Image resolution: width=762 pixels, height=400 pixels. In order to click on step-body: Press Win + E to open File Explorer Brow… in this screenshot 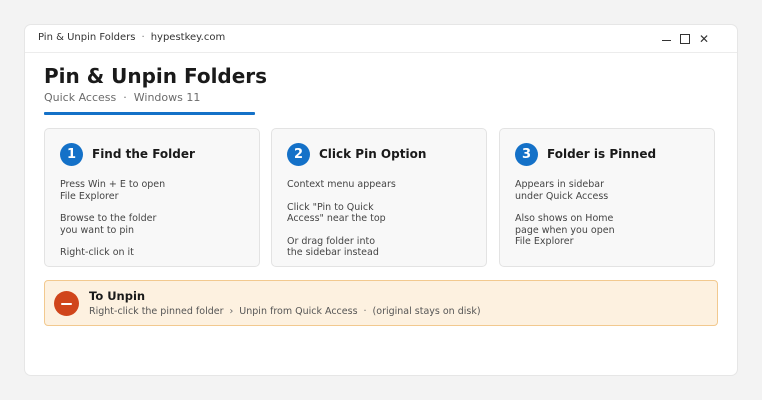, I will do `click(155, 224)`.